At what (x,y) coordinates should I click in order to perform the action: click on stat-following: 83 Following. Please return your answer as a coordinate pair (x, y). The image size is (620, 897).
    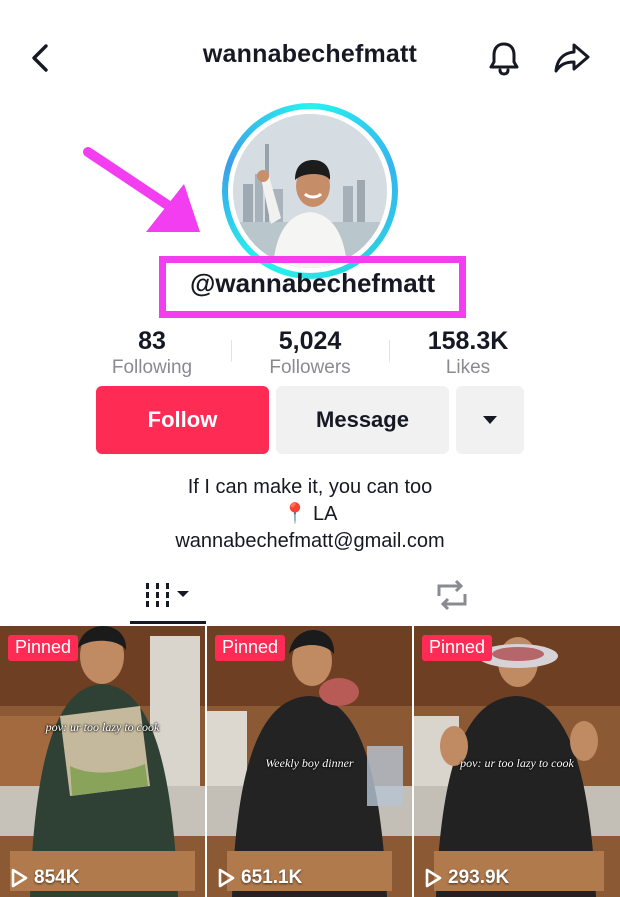
    Looking at the image, I should click on (152, 353).